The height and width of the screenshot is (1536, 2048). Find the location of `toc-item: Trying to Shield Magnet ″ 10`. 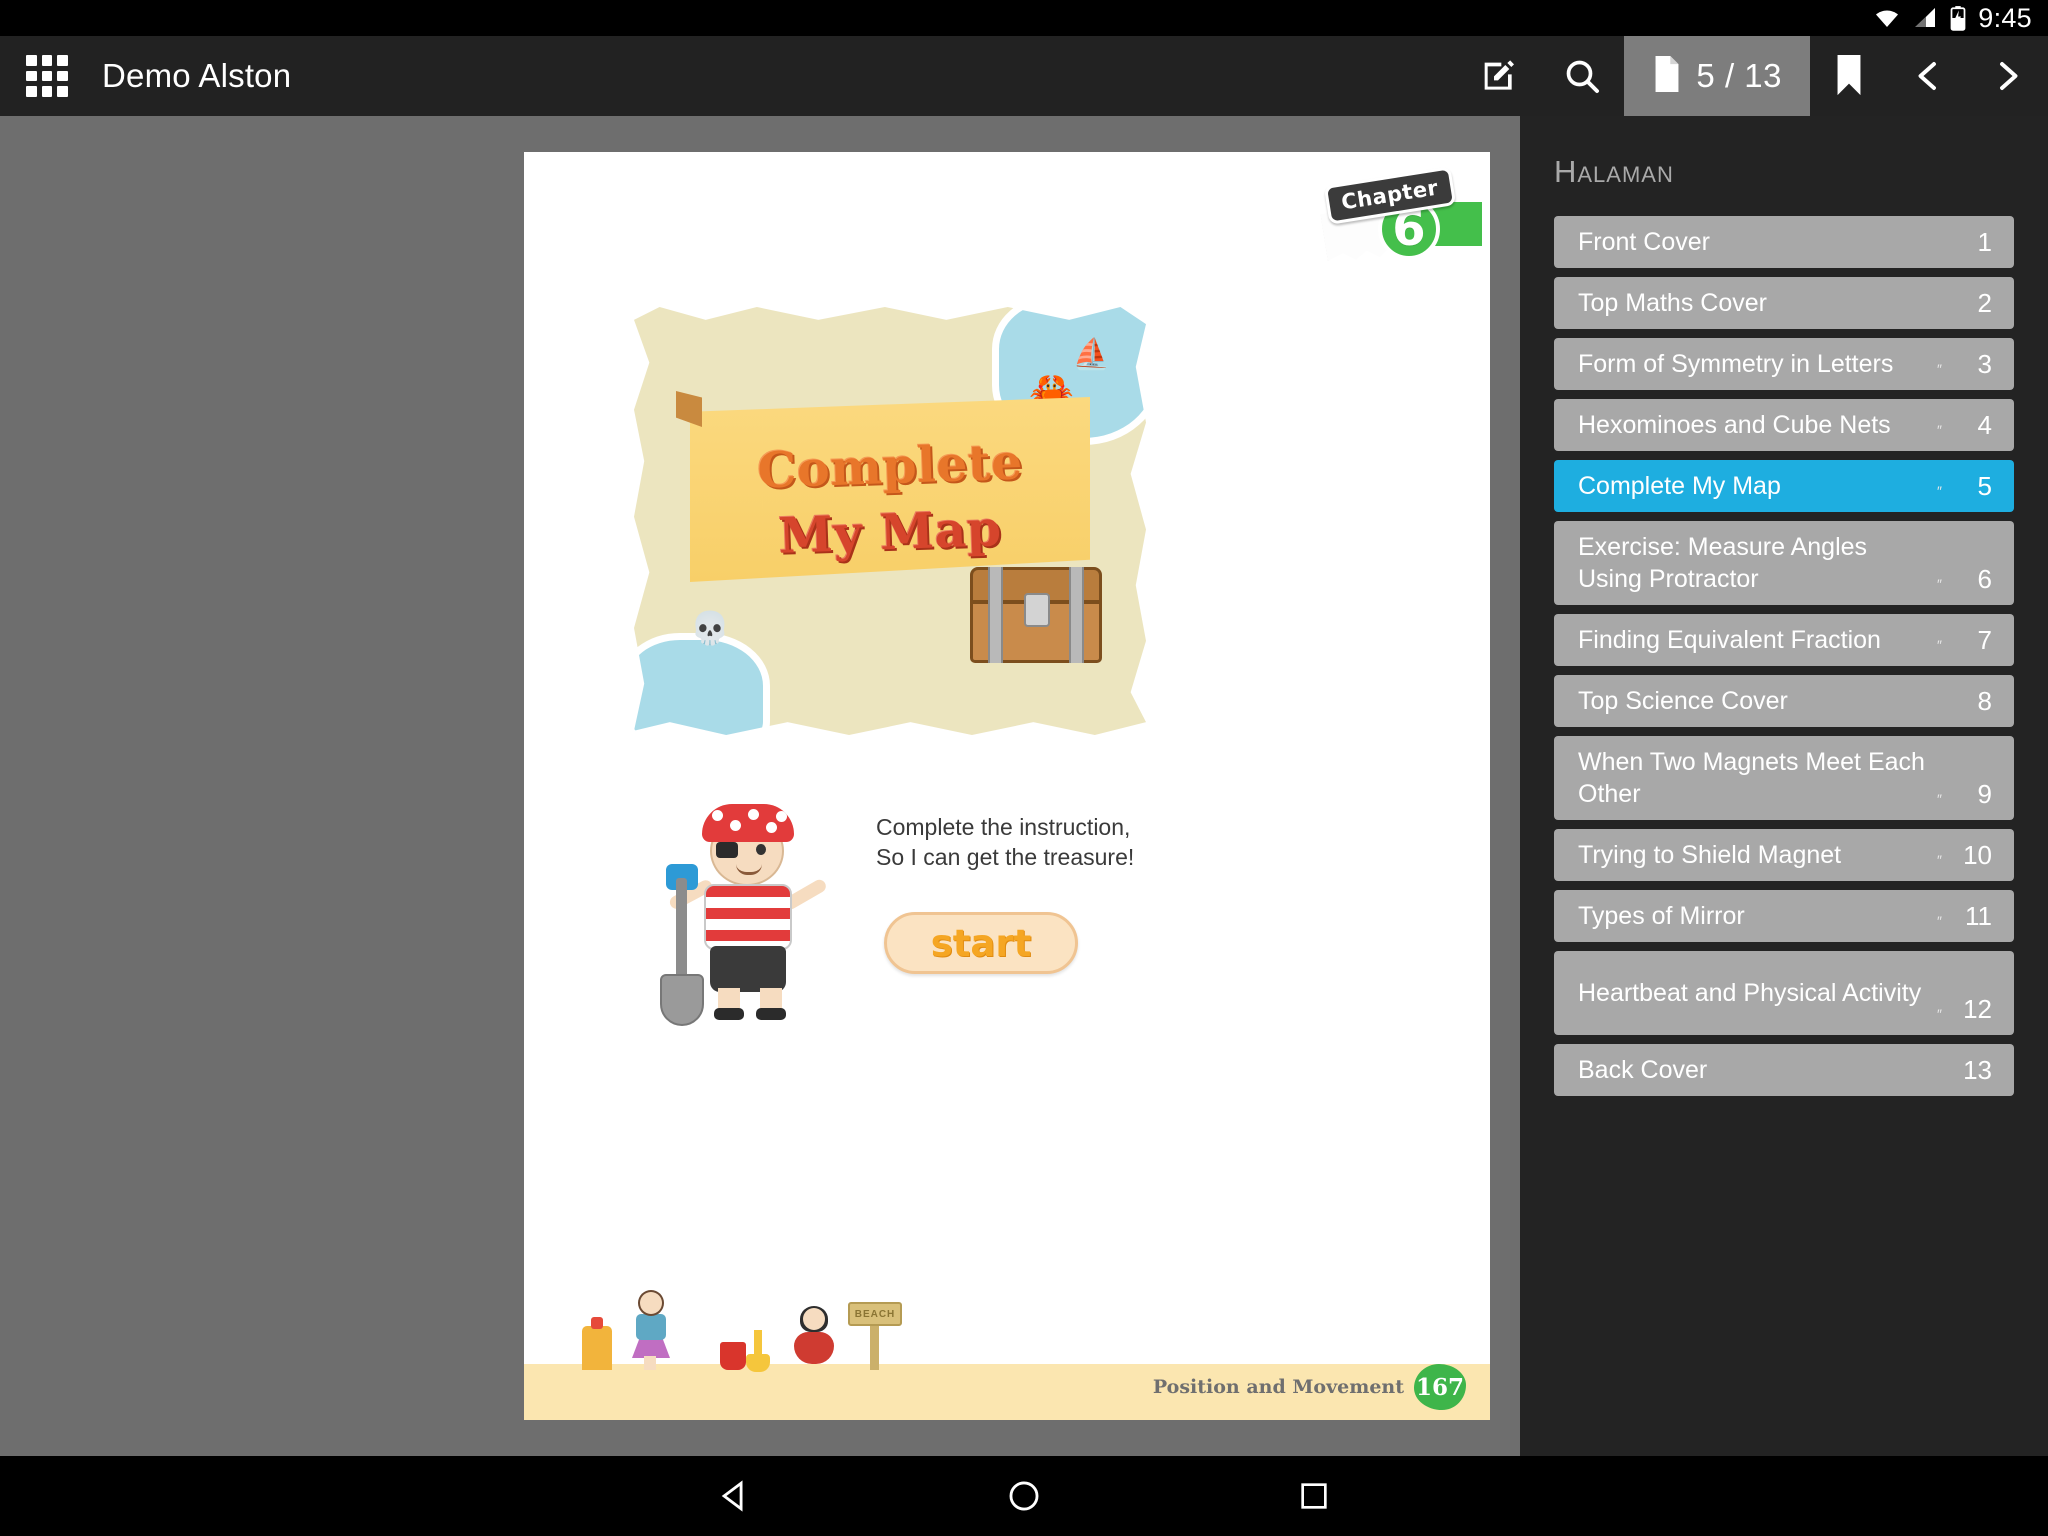

toc-item: Trying to Shield Magnet ″ 10 is located at coordinates (1784, 855).